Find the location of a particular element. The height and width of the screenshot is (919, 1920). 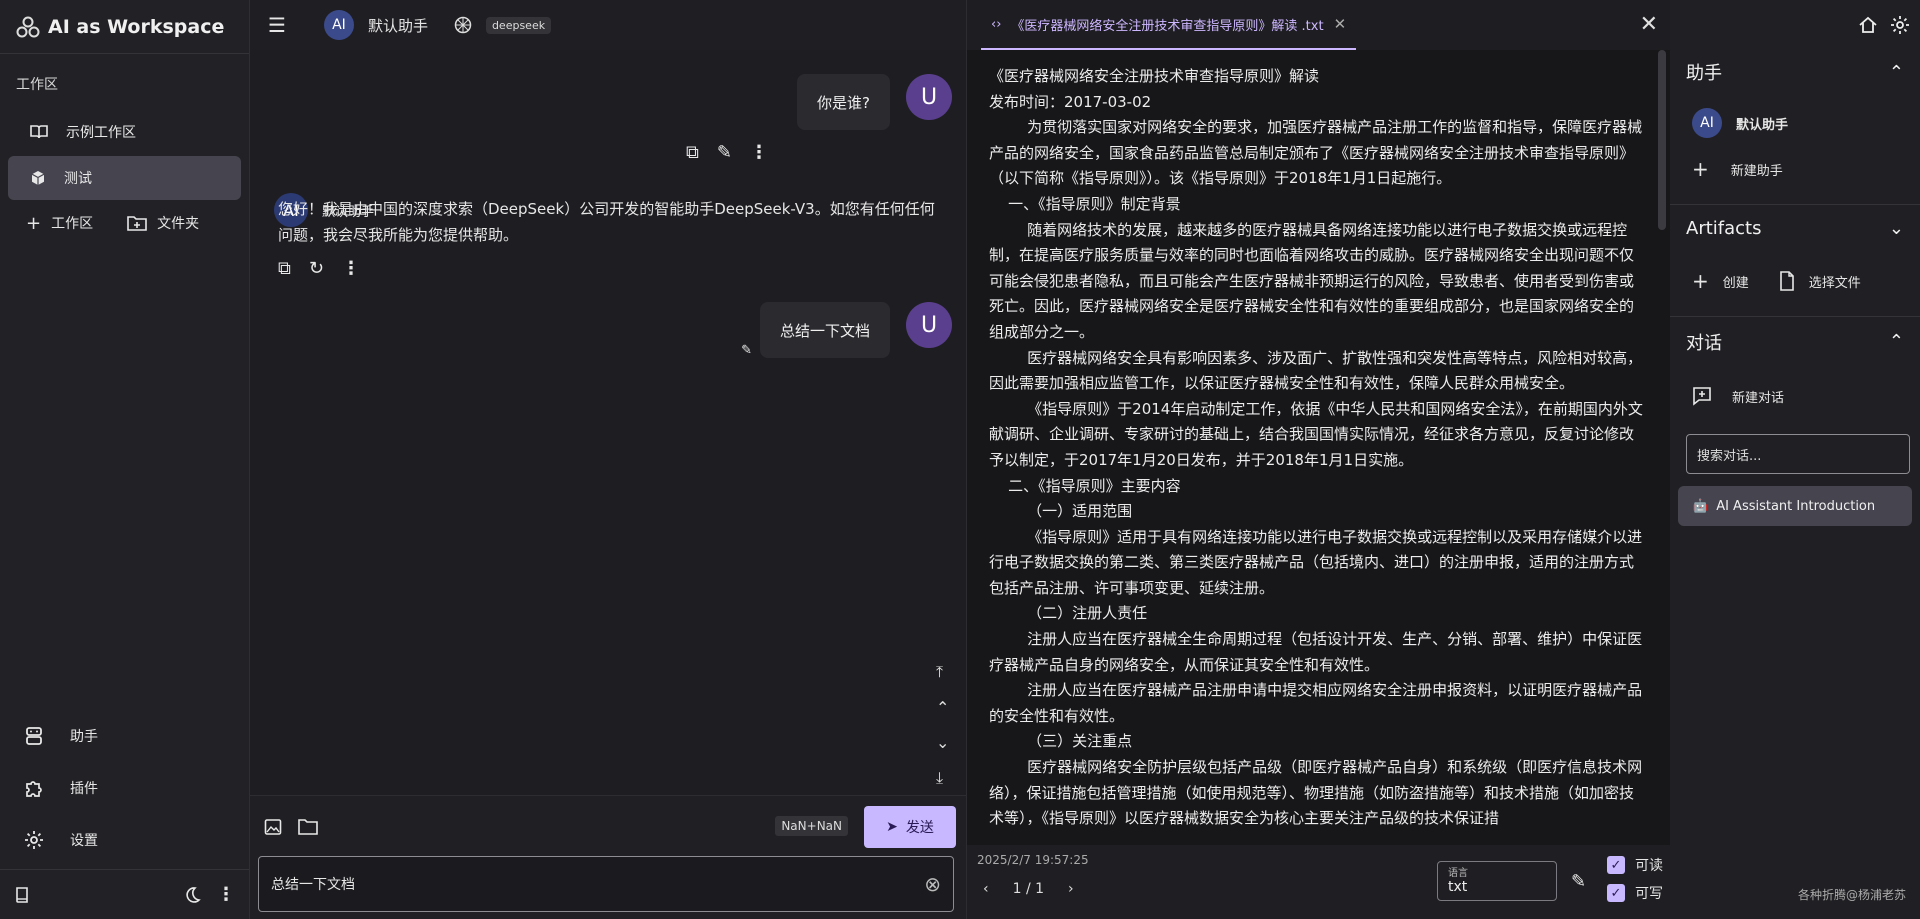

choose-file-label: 选择文件 is located at coordinates (1834, 283).